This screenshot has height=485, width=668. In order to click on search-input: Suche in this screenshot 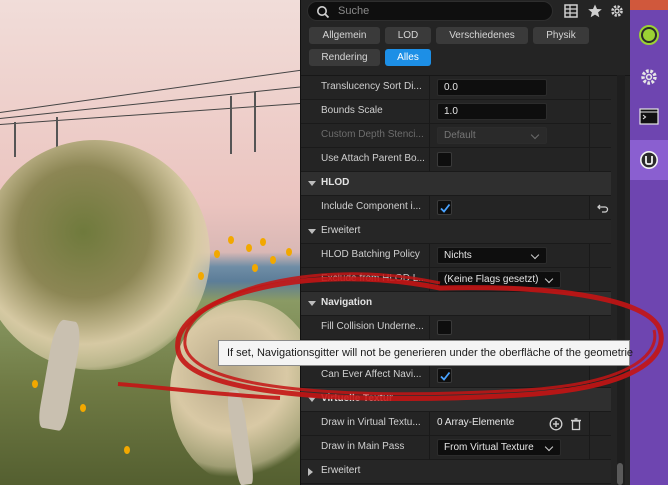, I will do `click(430, 11)`.